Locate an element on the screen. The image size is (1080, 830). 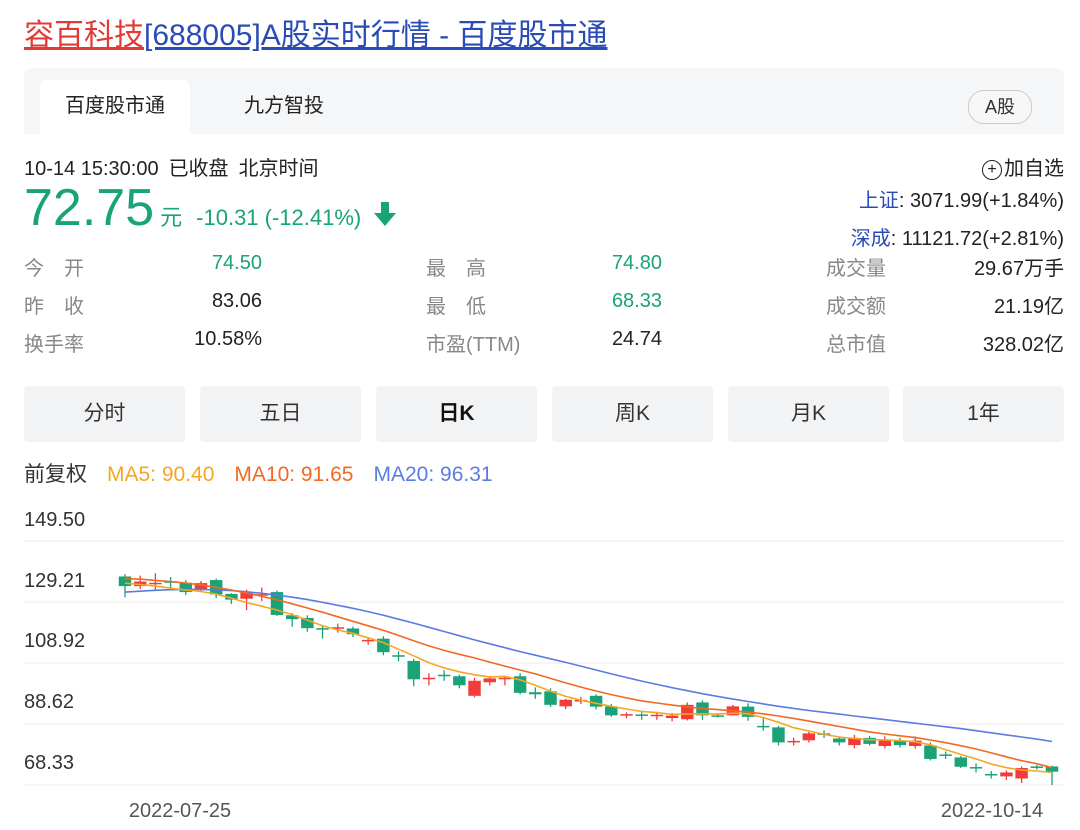
ma-legend: 前复权 MA5: 90.40 MA10: 91.65 MA20: 96.31 is located at coordinates (268, 473).